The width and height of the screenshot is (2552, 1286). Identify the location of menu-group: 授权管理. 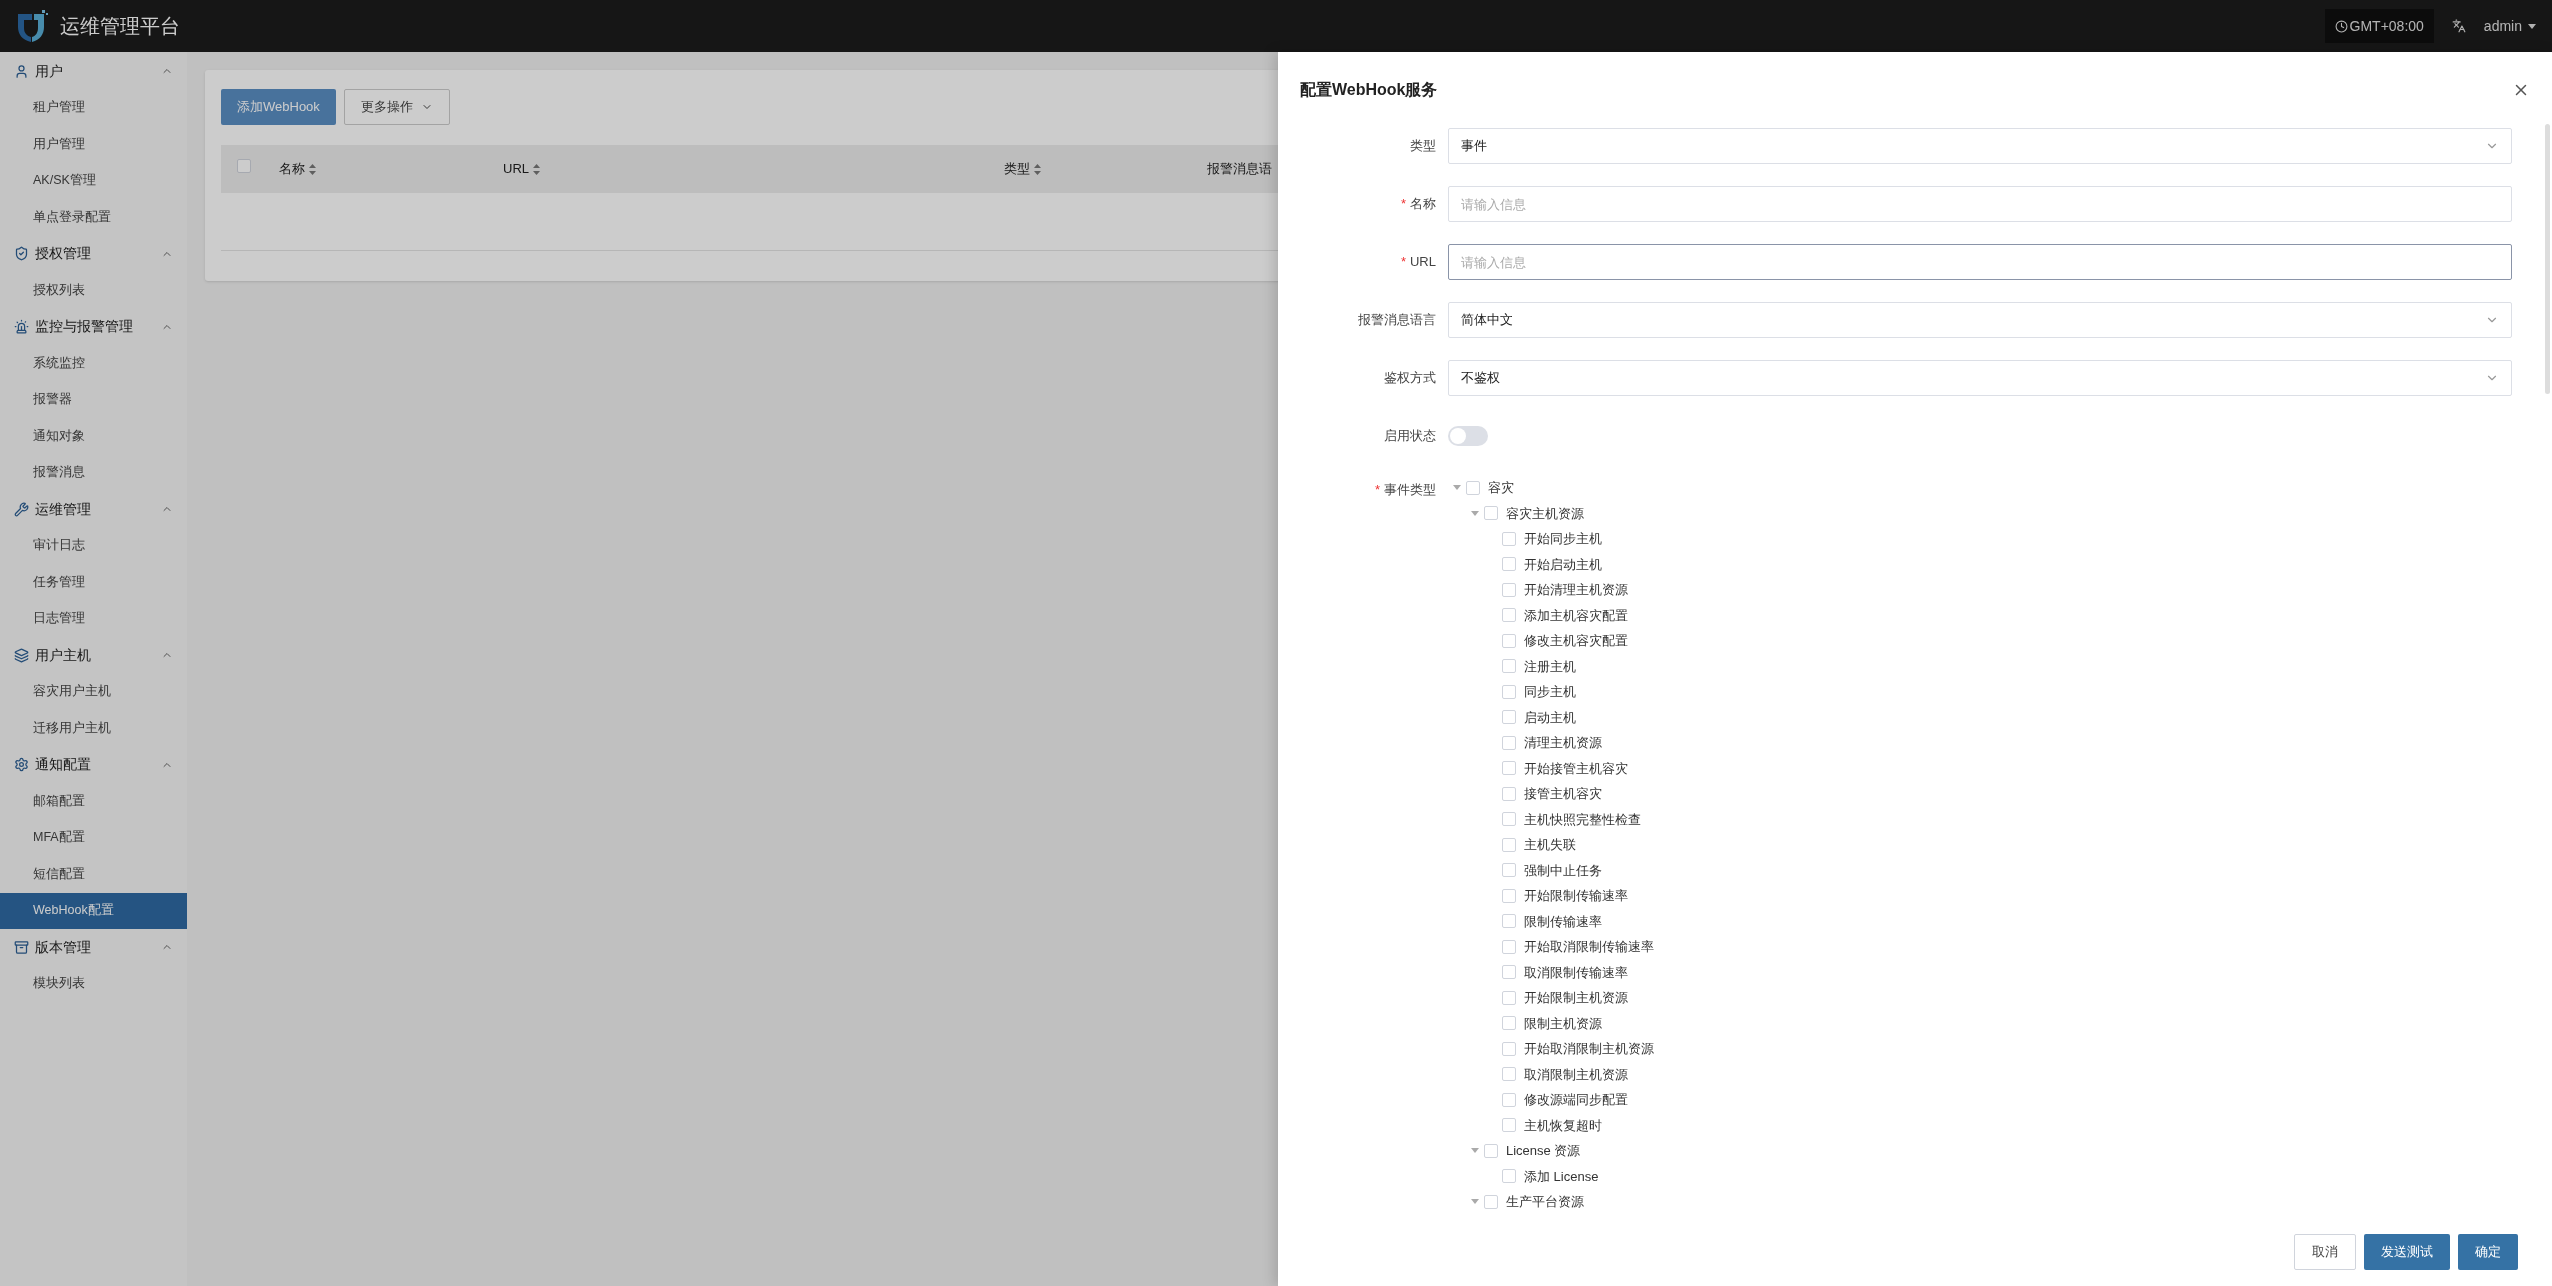
(93, 253).